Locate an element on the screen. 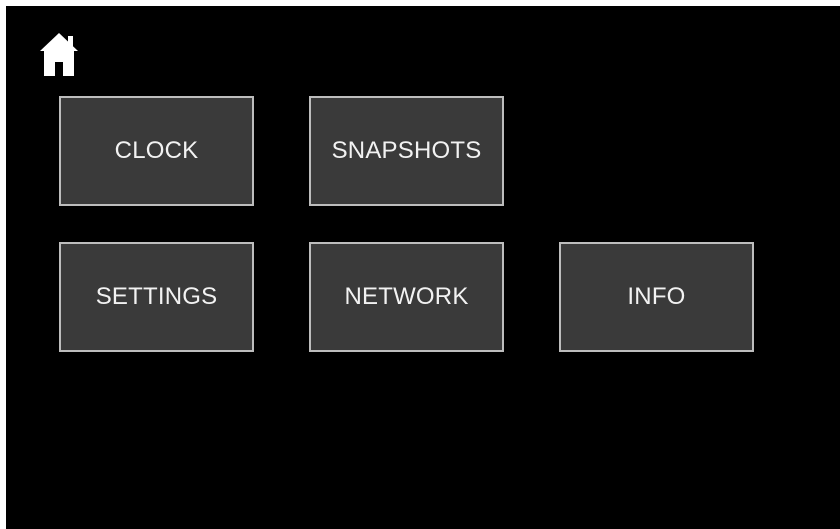 The width and height of the screenshot is (840, 529). settings-button: SETTINGS is located at coordinates (156, 297).